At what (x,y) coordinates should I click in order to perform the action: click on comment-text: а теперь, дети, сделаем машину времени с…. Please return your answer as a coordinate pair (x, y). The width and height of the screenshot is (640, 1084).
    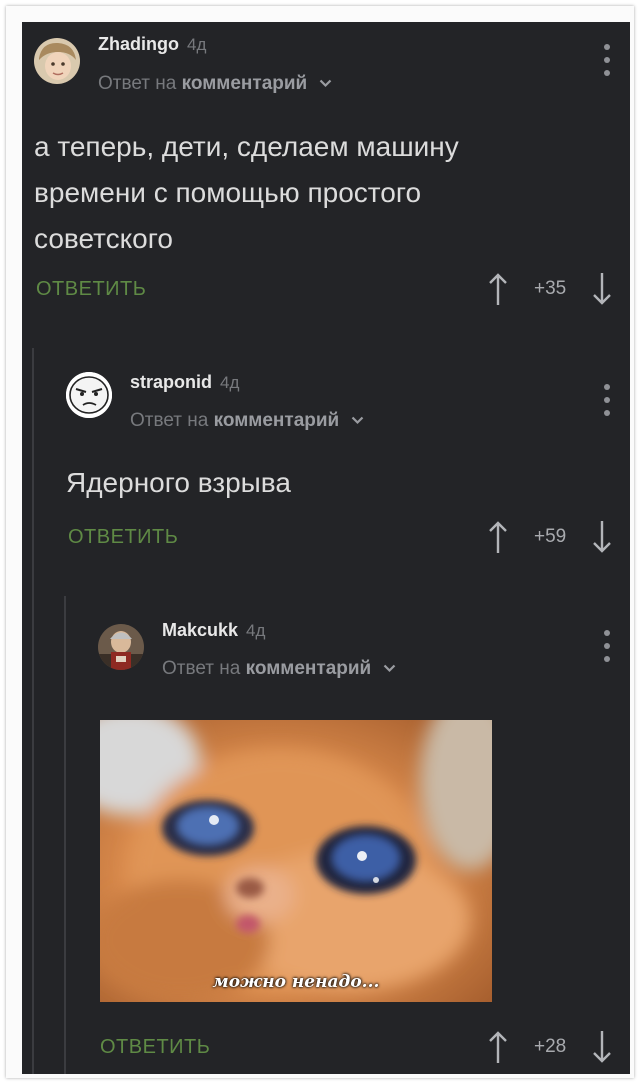
    Looking at the image, I should click on (246, 192).